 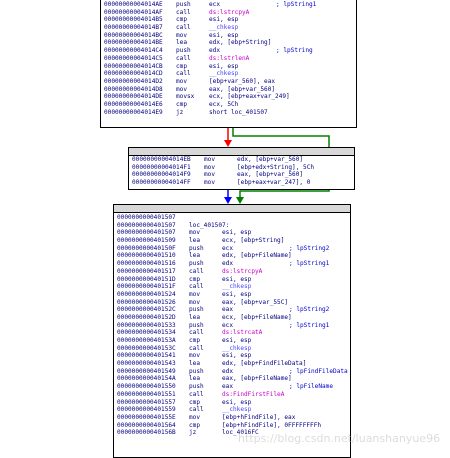 I want to click on asm-line: 00000000004014AF call ds:lstrcpyA, so click(x=229, y=13).